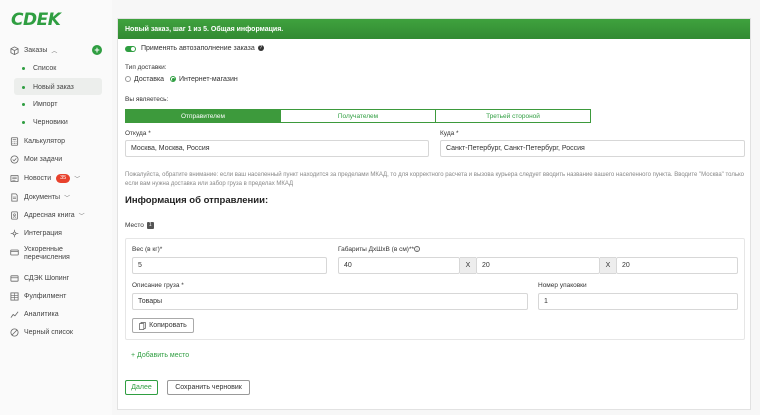  I want to click on integration-icon, so click(14, 233).